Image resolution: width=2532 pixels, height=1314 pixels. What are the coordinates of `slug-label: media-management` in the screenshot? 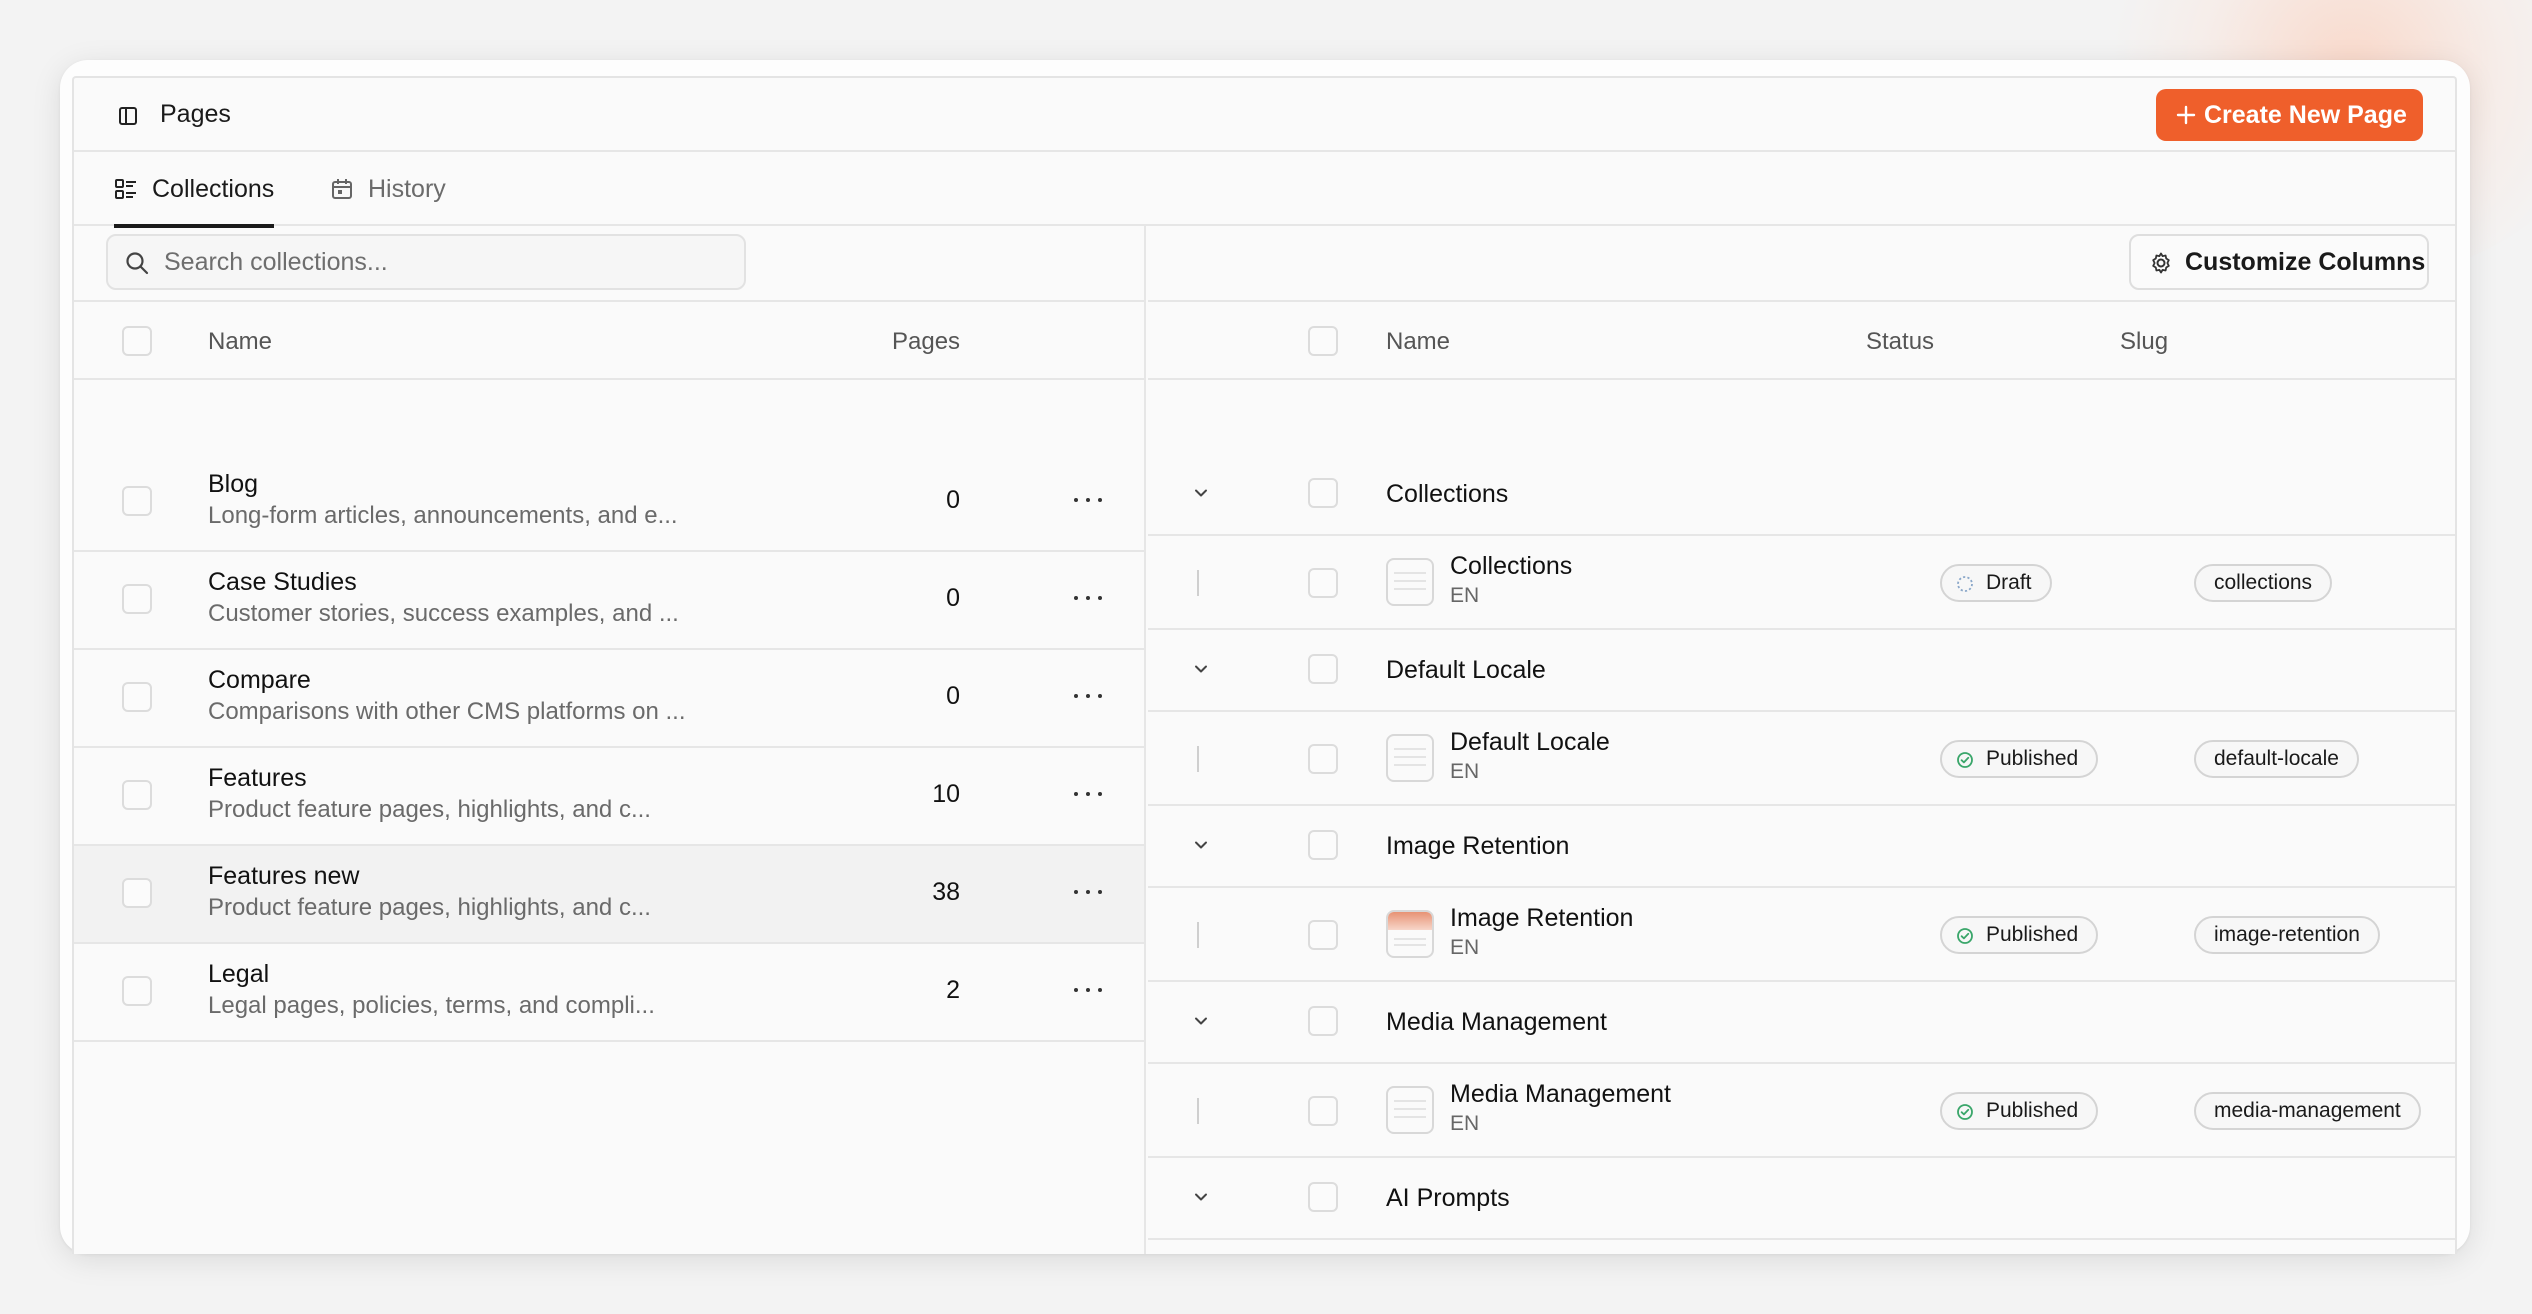 It's located at (2307, 1110).